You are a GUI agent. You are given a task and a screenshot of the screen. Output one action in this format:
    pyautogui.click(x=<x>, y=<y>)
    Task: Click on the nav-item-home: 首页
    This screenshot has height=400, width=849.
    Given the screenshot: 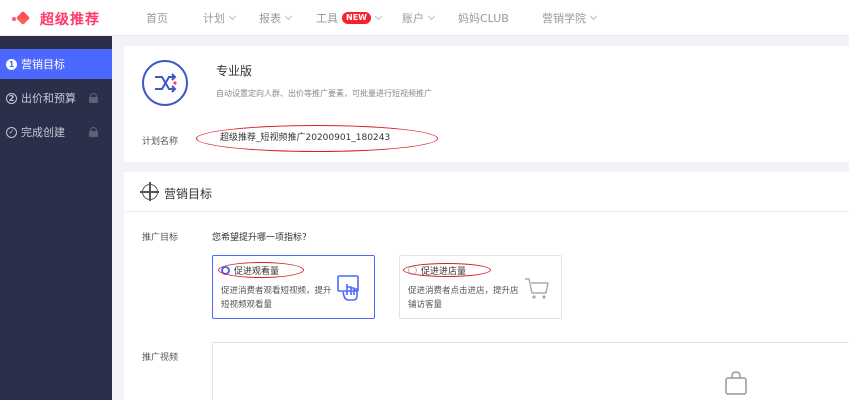 What is the action you would take?
    pyautogui.click(x=157, y=18)
    